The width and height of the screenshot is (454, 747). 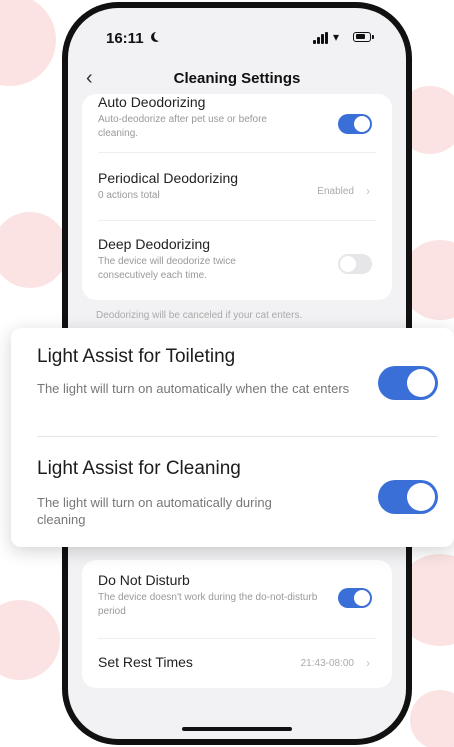 I want to click on home-indicator, so click(x=237, y=729).